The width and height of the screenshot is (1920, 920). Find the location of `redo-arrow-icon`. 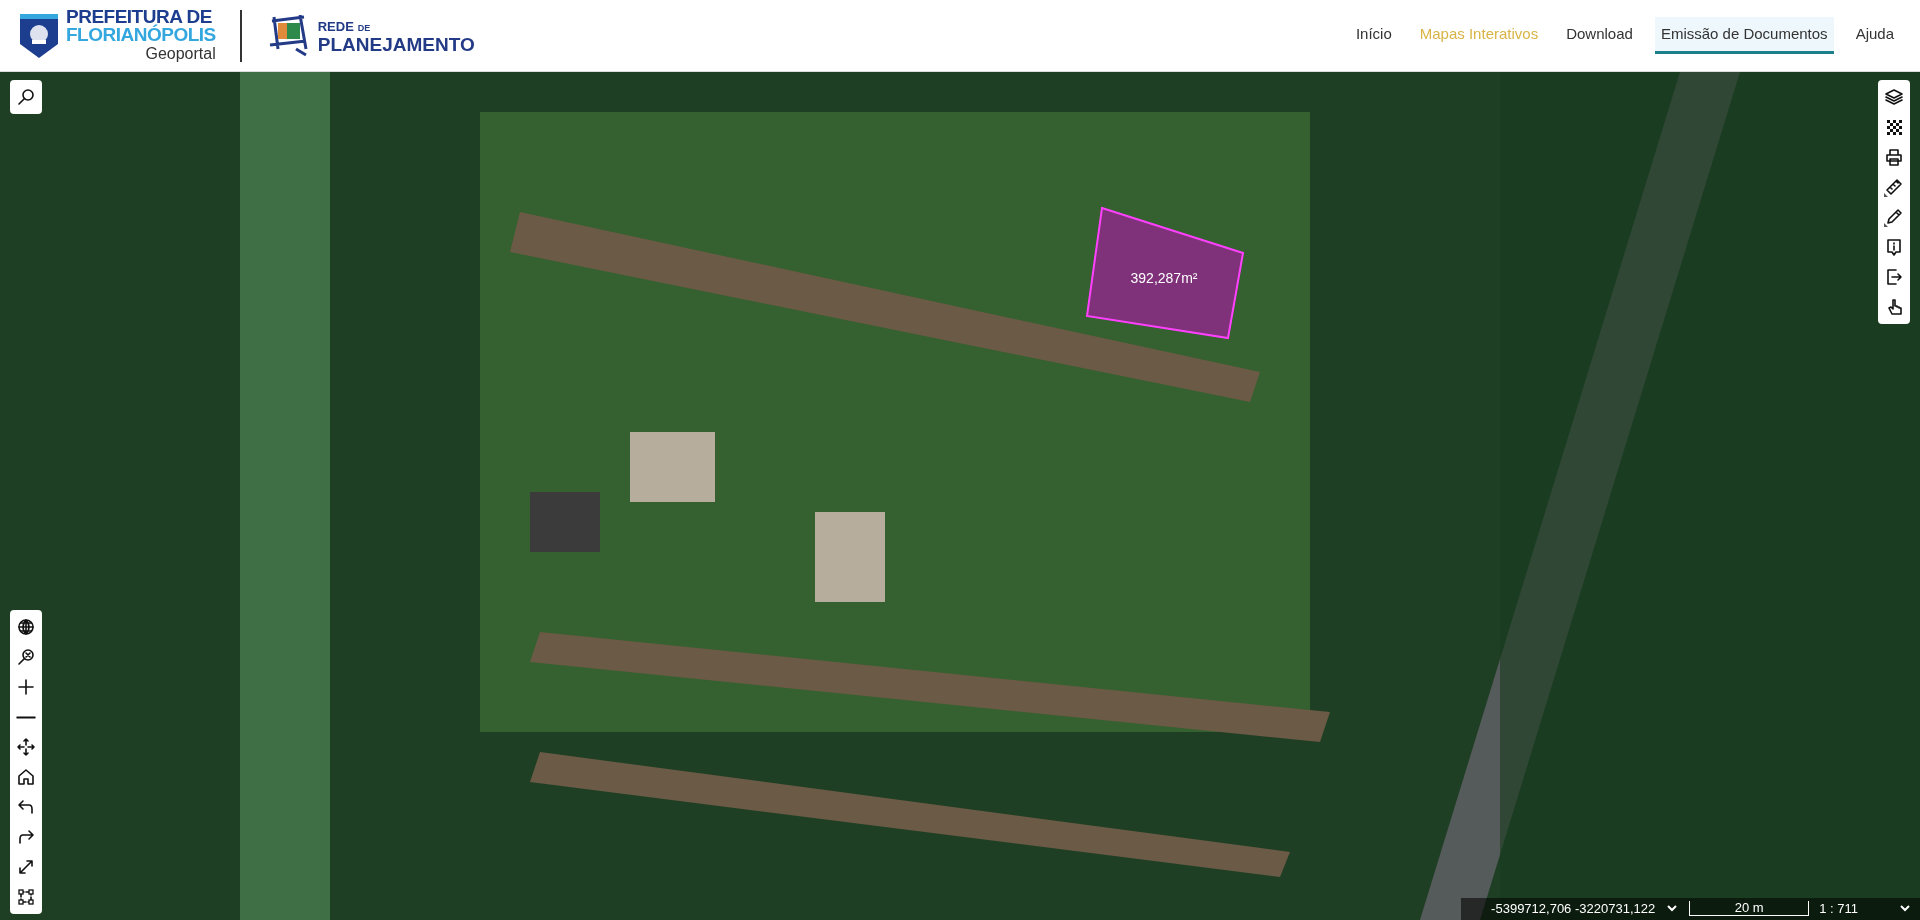

redo-arrow-icon is located at coordinates (26, 837).